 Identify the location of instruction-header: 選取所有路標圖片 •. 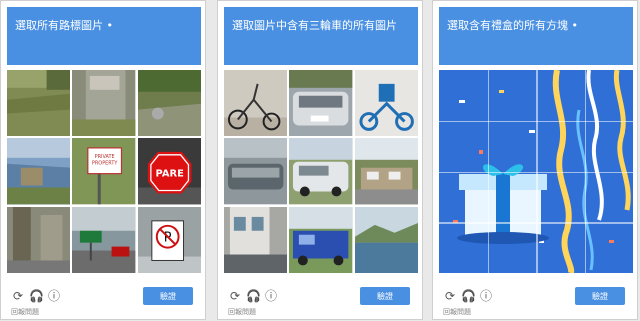
(104, 36).